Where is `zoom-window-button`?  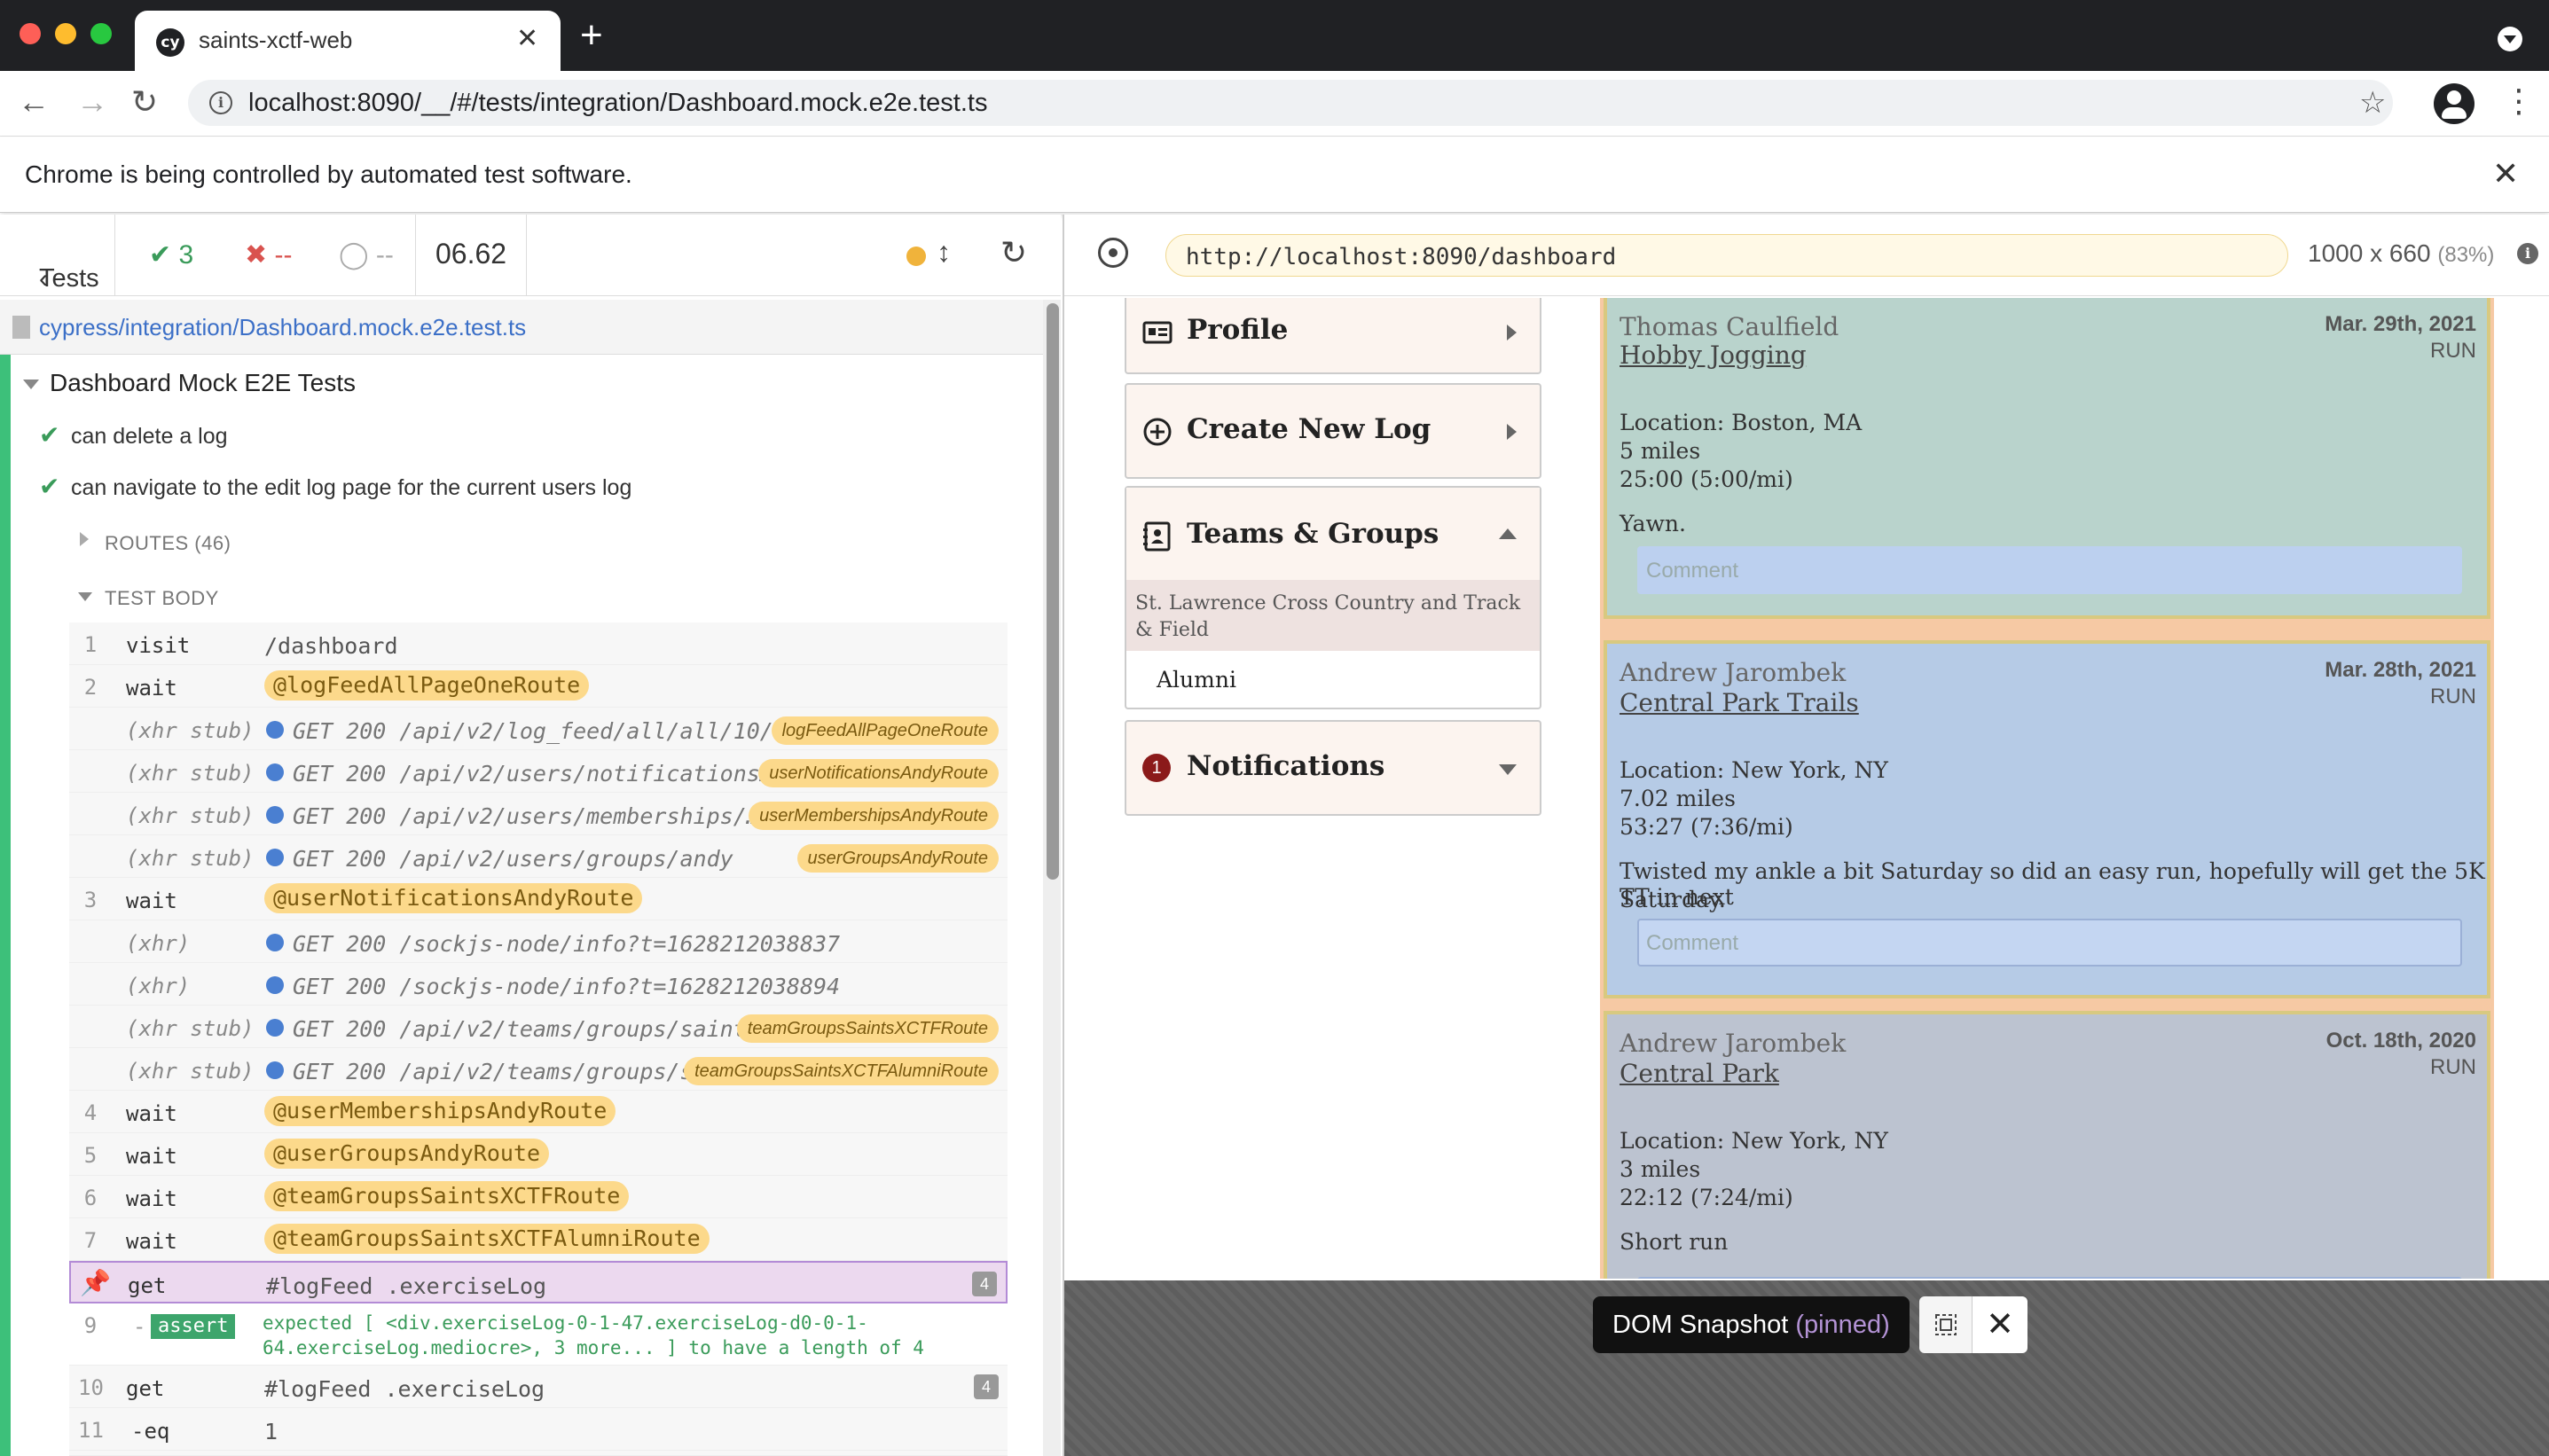
zoom-window-button is located at coordinates (101, 33).